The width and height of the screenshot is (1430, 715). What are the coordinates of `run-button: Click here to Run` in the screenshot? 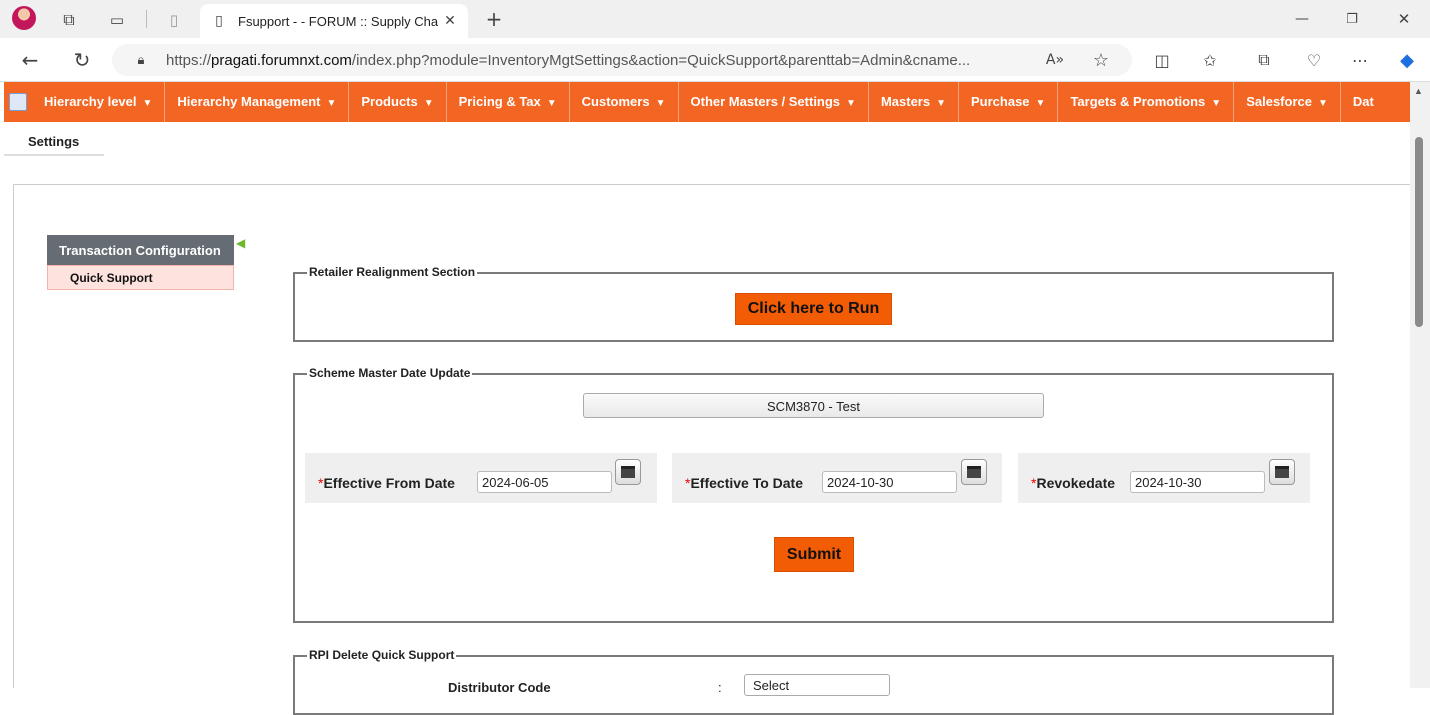 It's located at (813, 309).